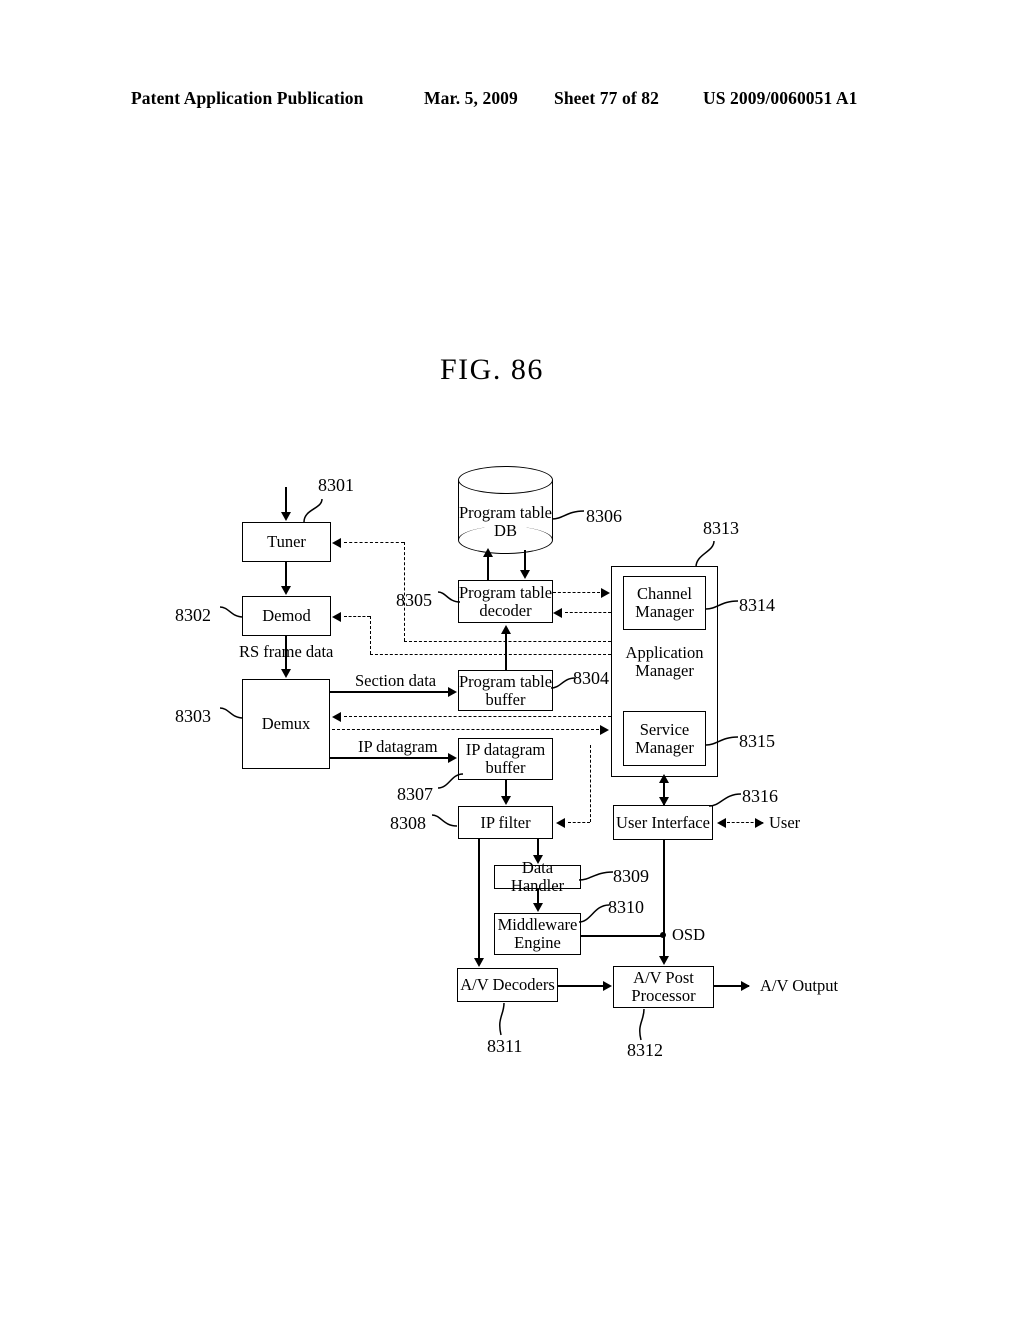 Image resolution: width=1024 pixels, height=1320 pixels. Describe the element at coordinates (444, 820) in the screenshot. I see `ref-8308-leader` at that location.